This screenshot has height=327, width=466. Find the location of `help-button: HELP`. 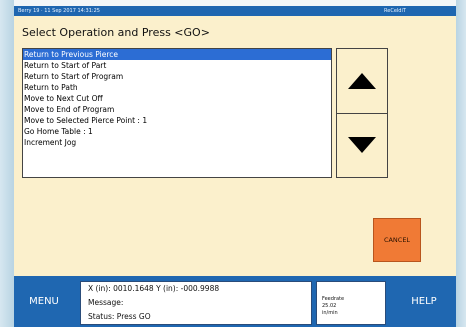

help-button: HELP is located at coordinates (424, 301).